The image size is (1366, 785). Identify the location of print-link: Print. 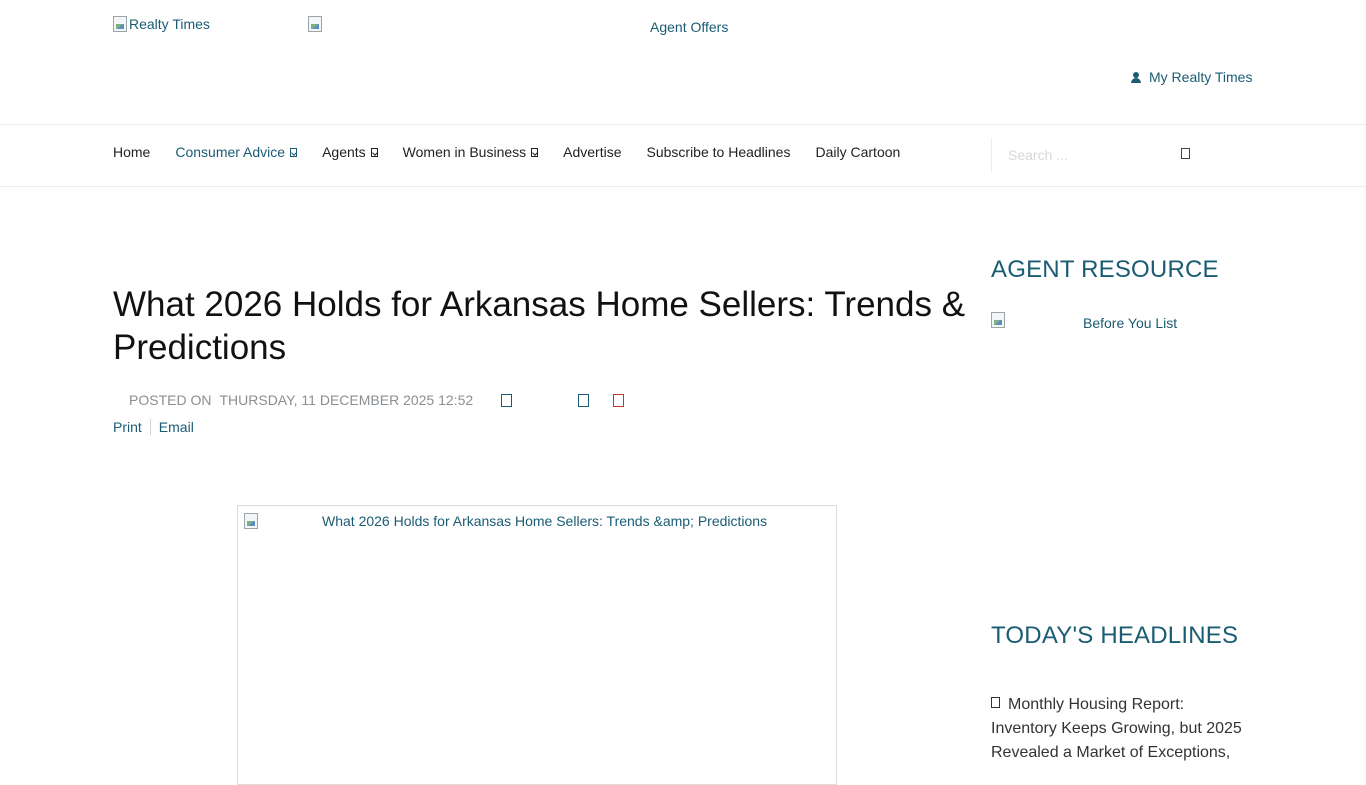
(127, 427).